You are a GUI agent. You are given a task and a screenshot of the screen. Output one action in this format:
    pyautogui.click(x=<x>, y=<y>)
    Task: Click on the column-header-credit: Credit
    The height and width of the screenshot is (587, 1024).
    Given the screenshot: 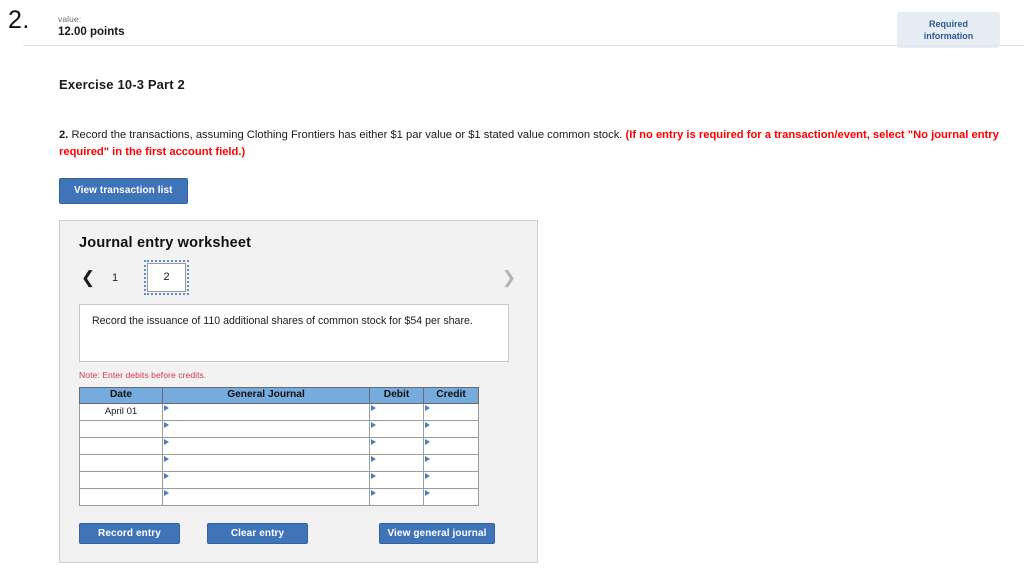 What is the action you would take?
    pyautogui.click(x=451, y=395)
    